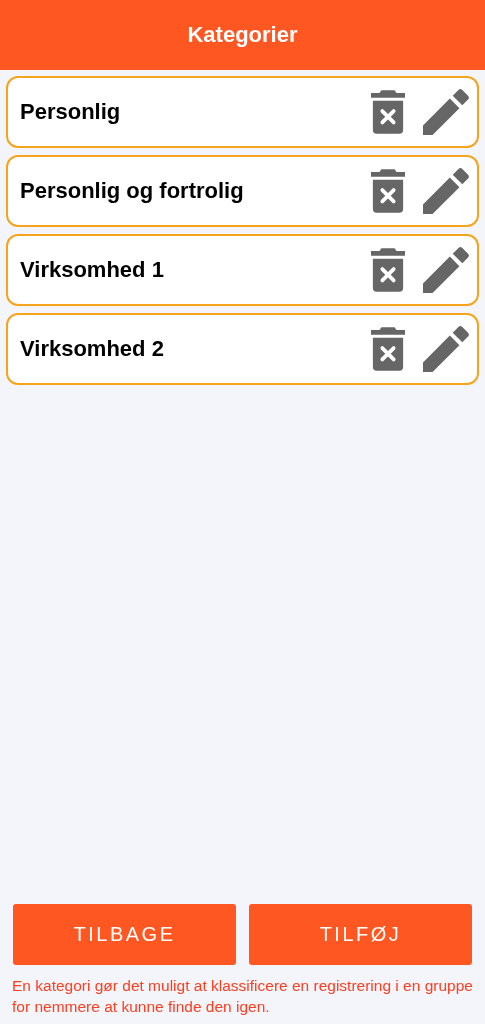 The image size is (485, 1024). I want to click on help-text: En kategori gør det muligt at klassificere en registrering i en gruppe for nemmere at kunne finde den igen., so click(243, 996).